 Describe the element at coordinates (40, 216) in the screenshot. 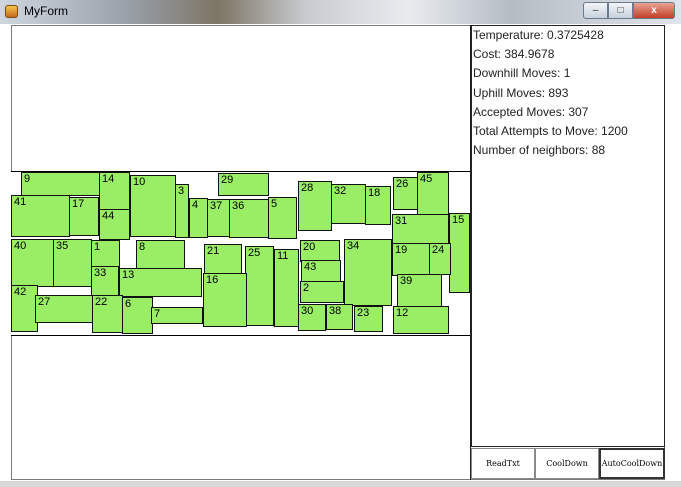

I see `block-41: 41` at that location.